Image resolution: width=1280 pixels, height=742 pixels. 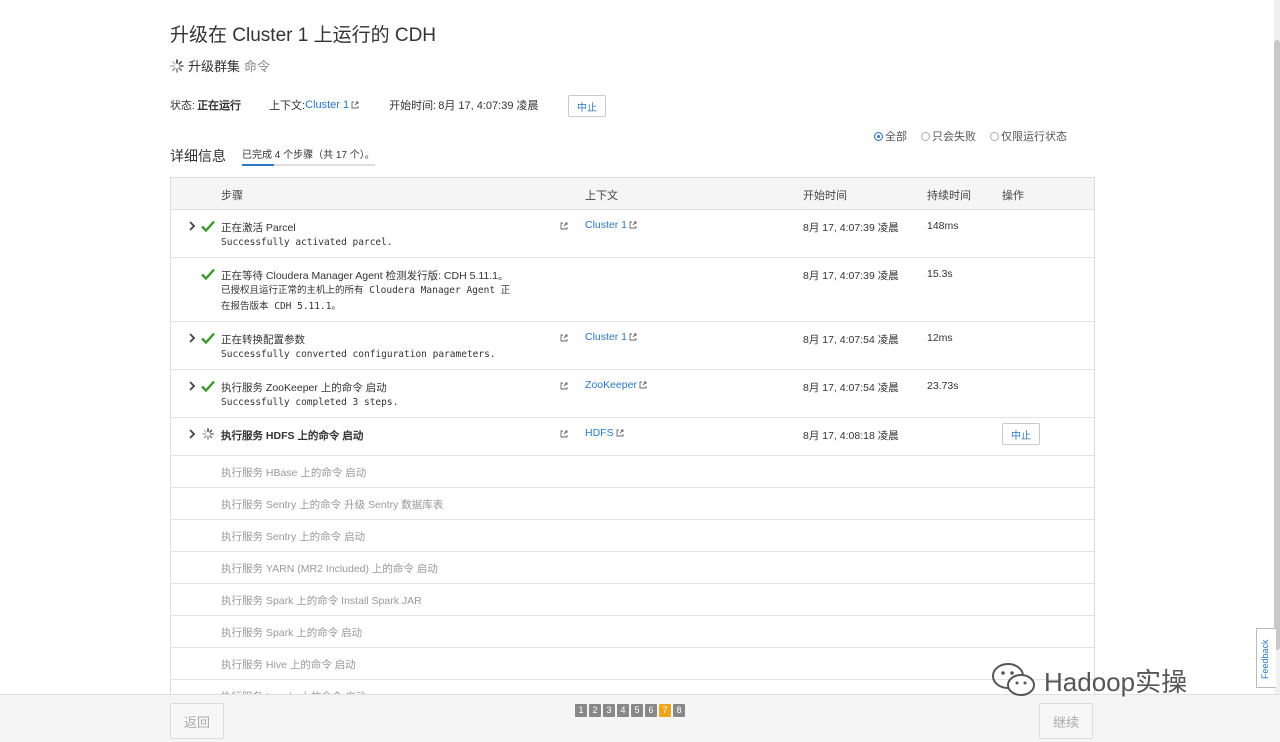 What do you see at coordinates (632, 664) in the screenshot?
I see `pending-row: 执行服务 Hive 上的命令 启动` at bounding box center [632, 664].